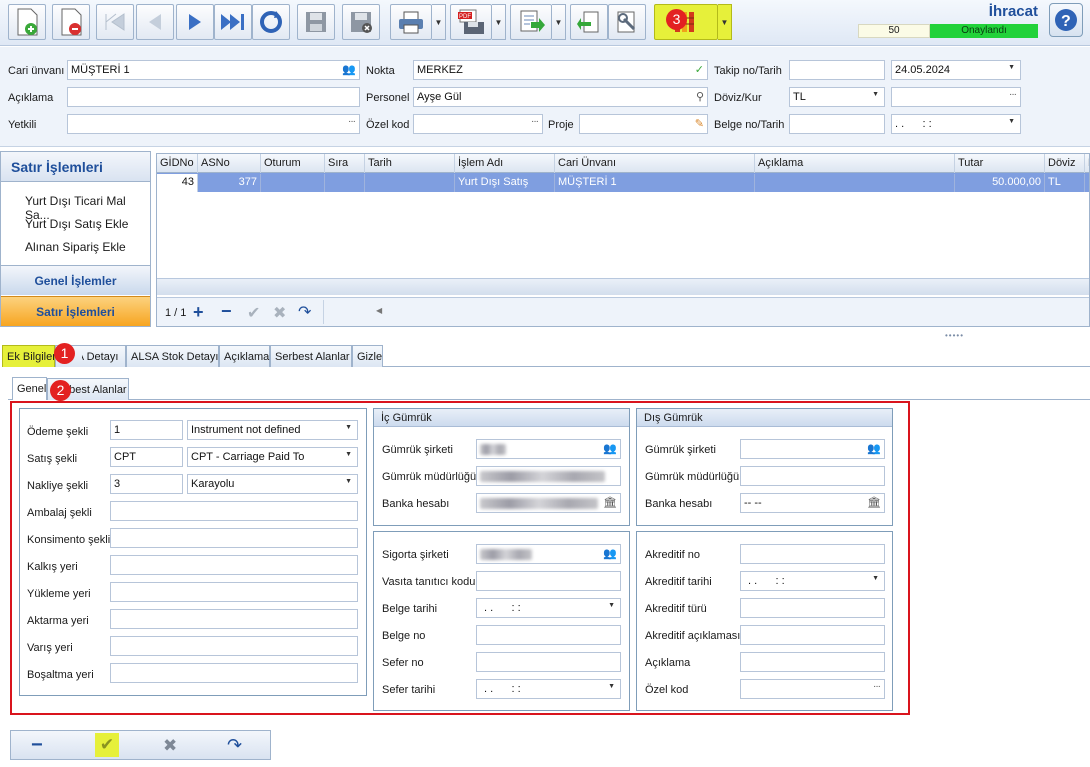 The image size is (1090, 767). Describe the element at coordinates (560, 70) in the screenshot. I see `nokta-input: MERKEZ ✓` at that location.